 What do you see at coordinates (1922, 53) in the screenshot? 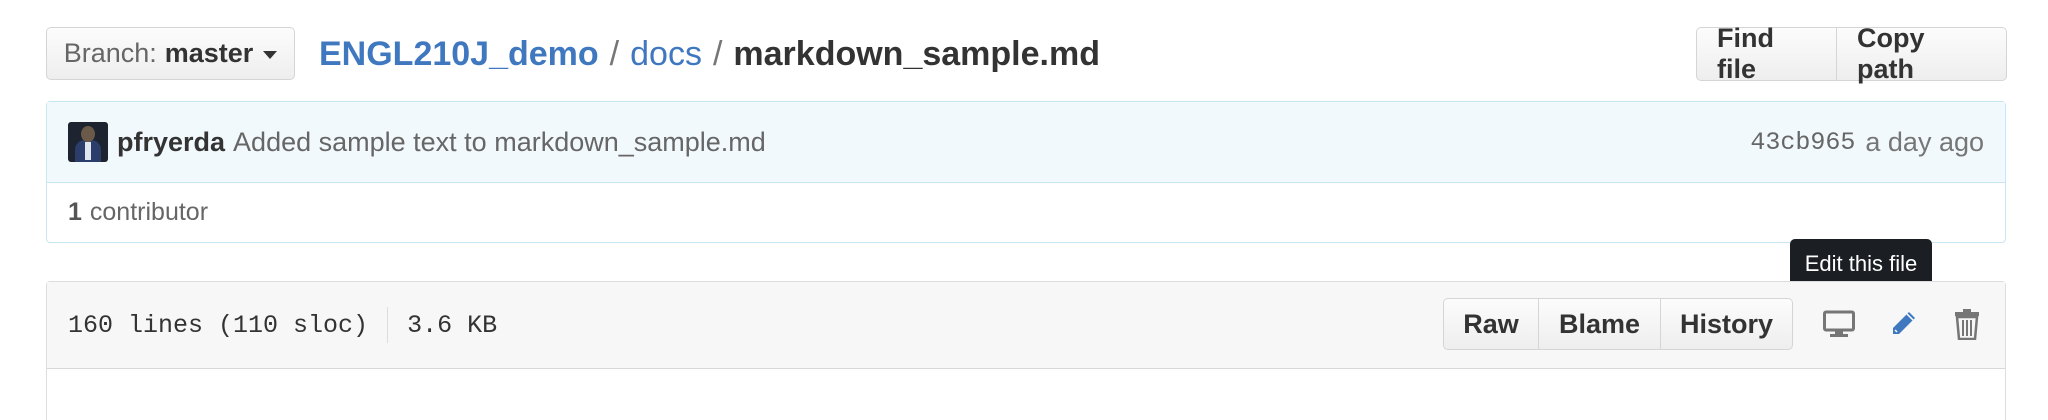
I see `copy-path-button: Copy path` at bounding box center [1922, 53].